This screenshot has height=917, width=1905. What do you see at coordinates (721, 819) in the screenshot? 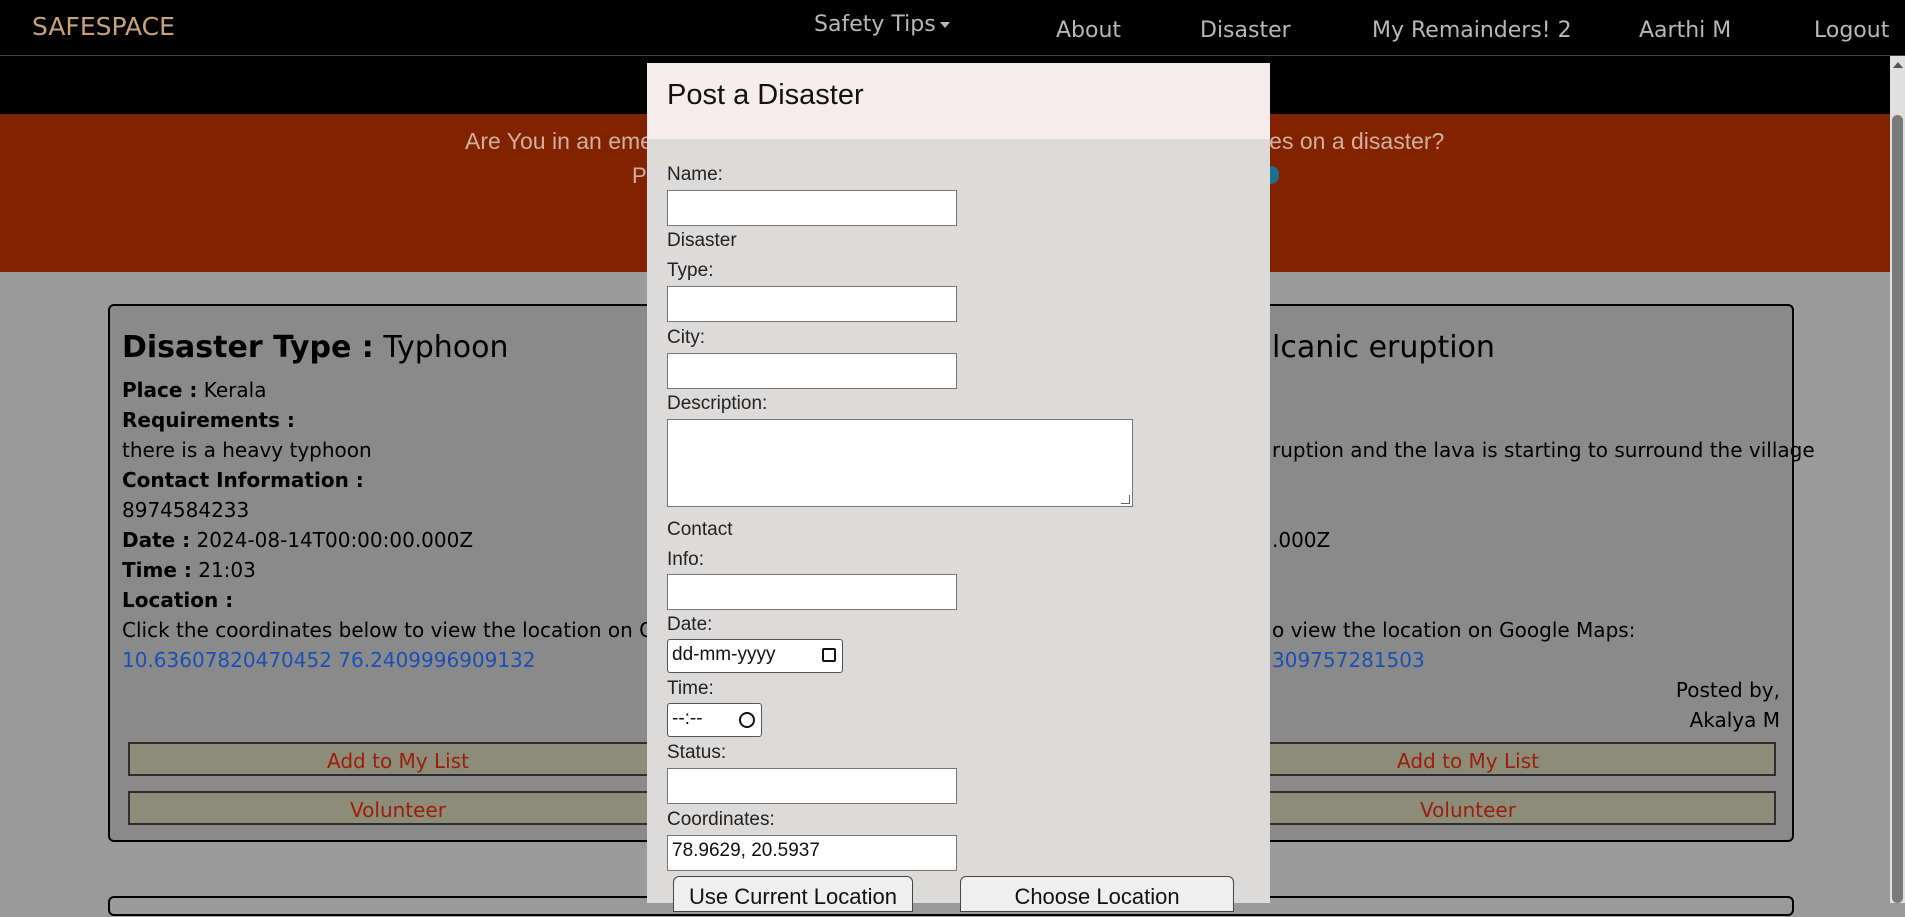
I see `coordinates-label: Coordinates:` at bounding box center [721, 819].